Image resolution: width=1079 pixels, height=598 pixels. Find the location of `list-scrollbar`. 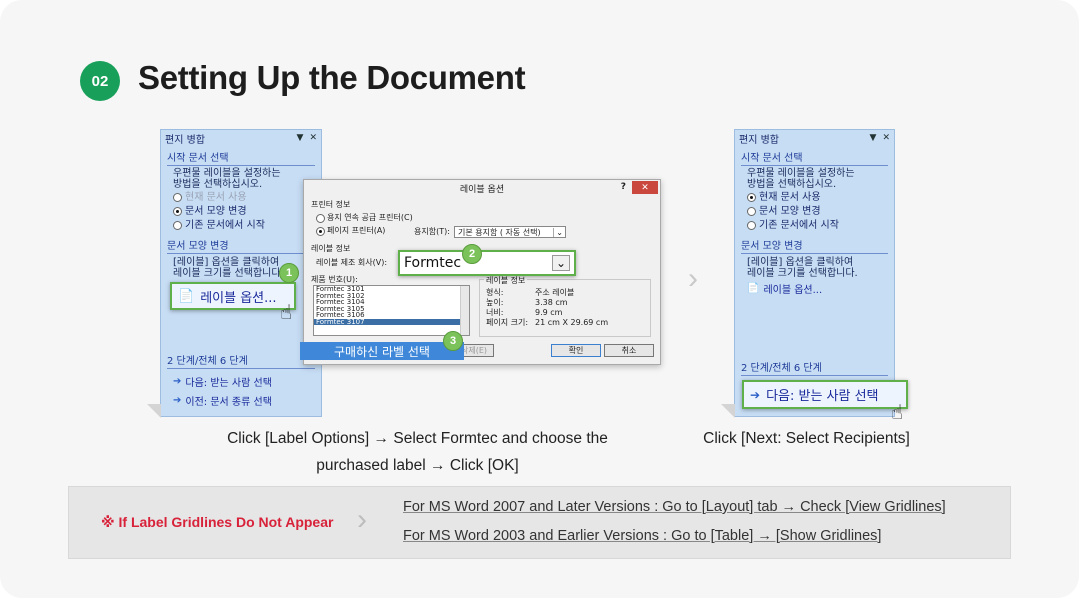

list-scrollbar is located at coordinates (464, 310).